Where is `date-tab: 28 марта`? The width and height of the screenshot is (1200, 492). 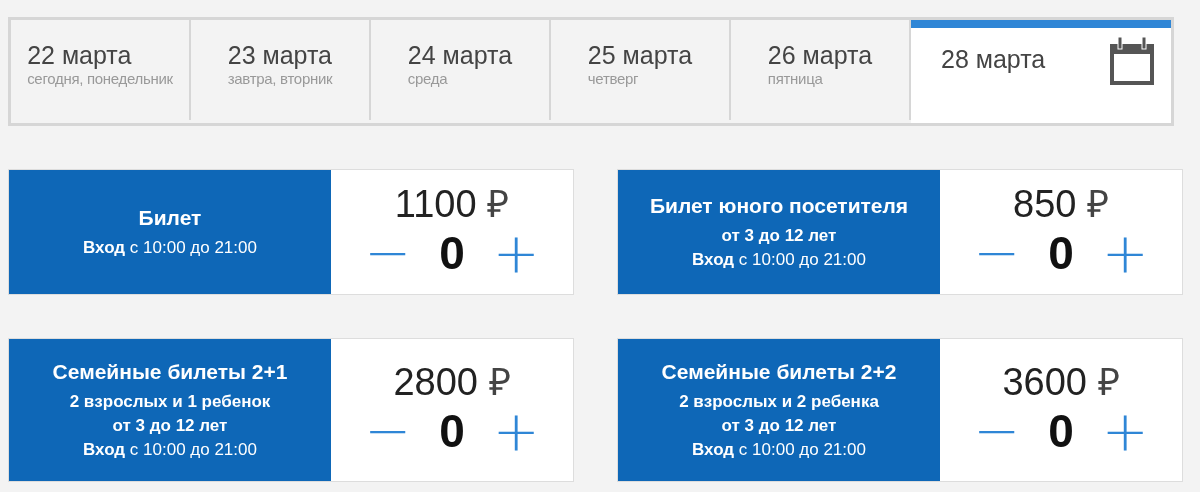 date-tab: 28 марта is located at coordinates (1041, 71).